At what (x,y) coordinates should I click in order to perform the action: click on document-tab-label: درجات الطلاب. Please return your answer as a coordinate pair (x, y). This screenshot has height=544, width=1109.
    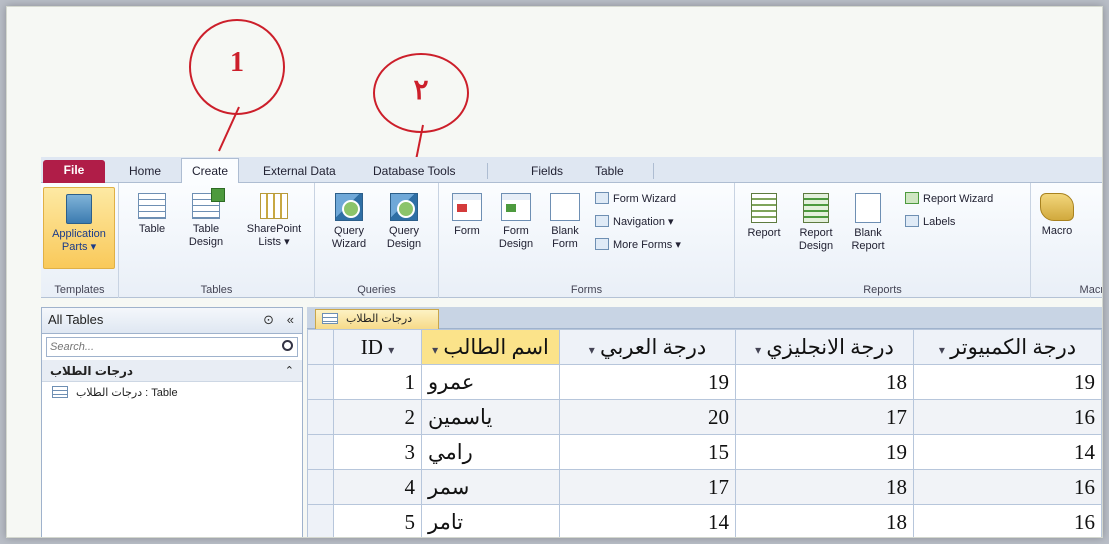
    Looking at the image, I should click on (379, 319).